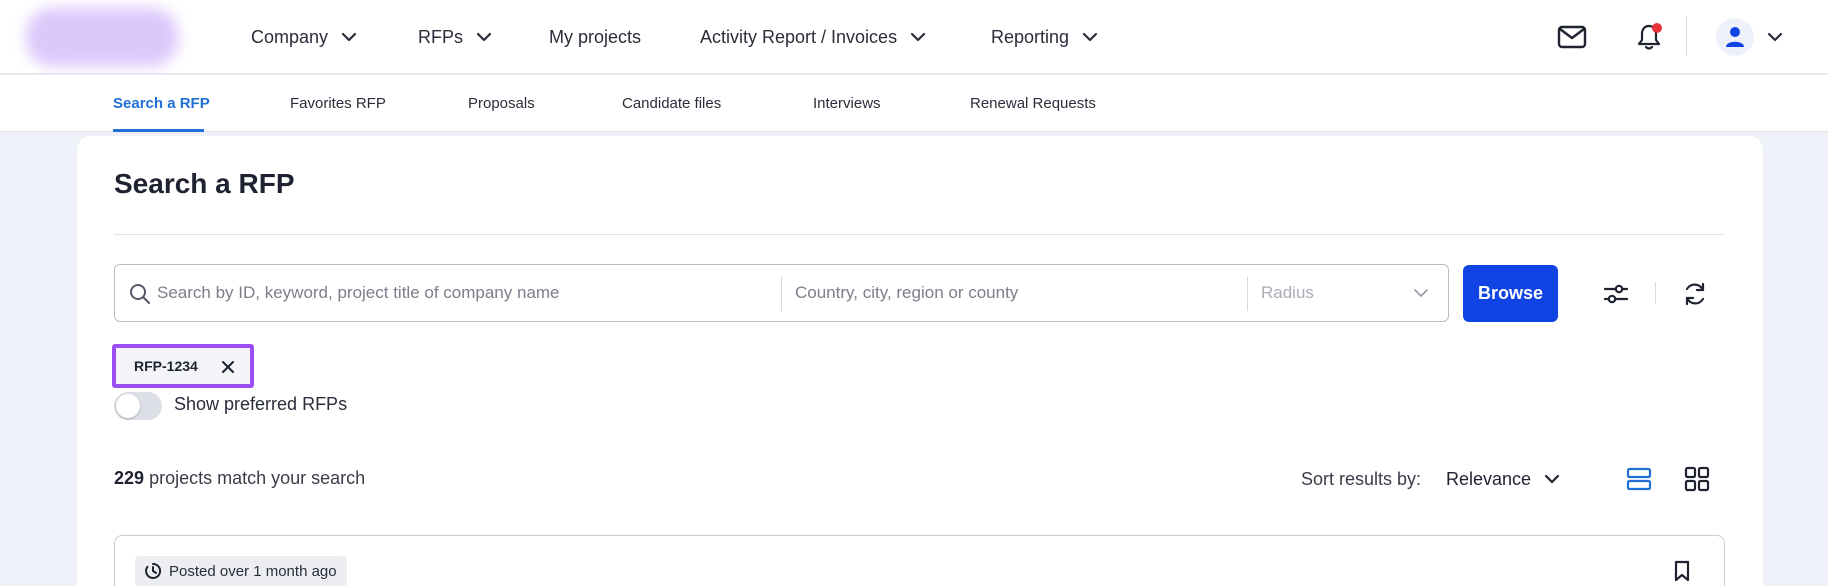 This screenshot has width=1828, height=586. Describe the element at coordinates (253, 571) in the screenshot. I see `posted-text: Posted over 1 month ago` at that location.